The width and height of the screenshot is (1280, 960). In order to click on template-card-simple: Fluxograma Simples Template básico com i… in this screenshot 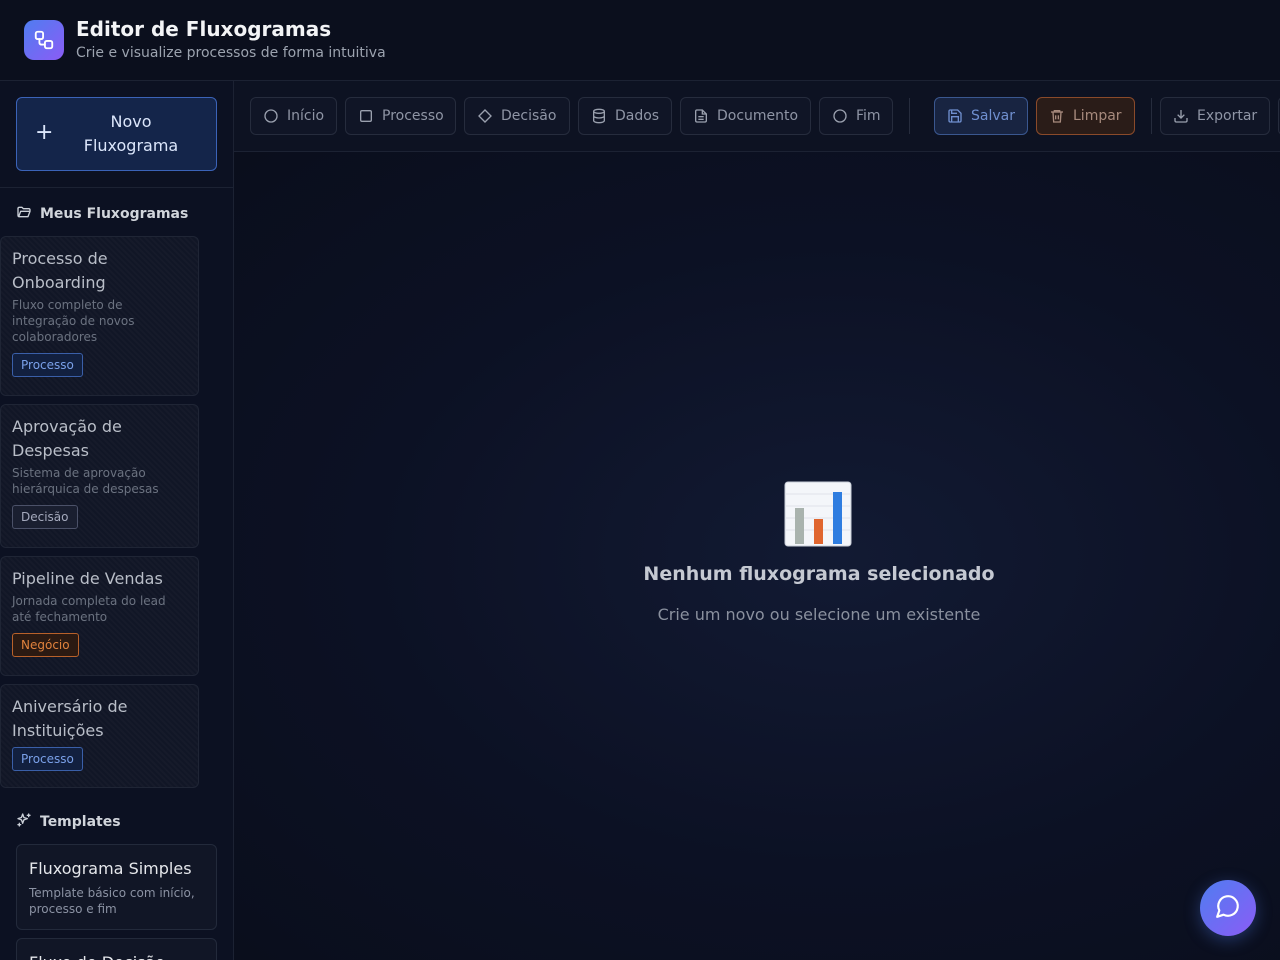, I will do `click(116, 887)`.